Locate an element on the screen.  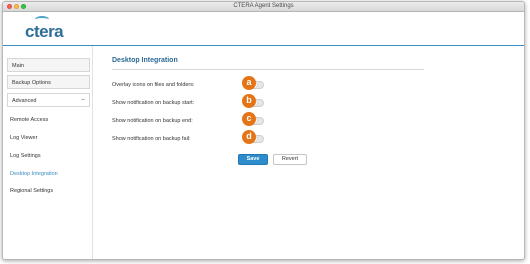
sidebar-section-backup-options: Backup Options is located at coordinates (48, 82).